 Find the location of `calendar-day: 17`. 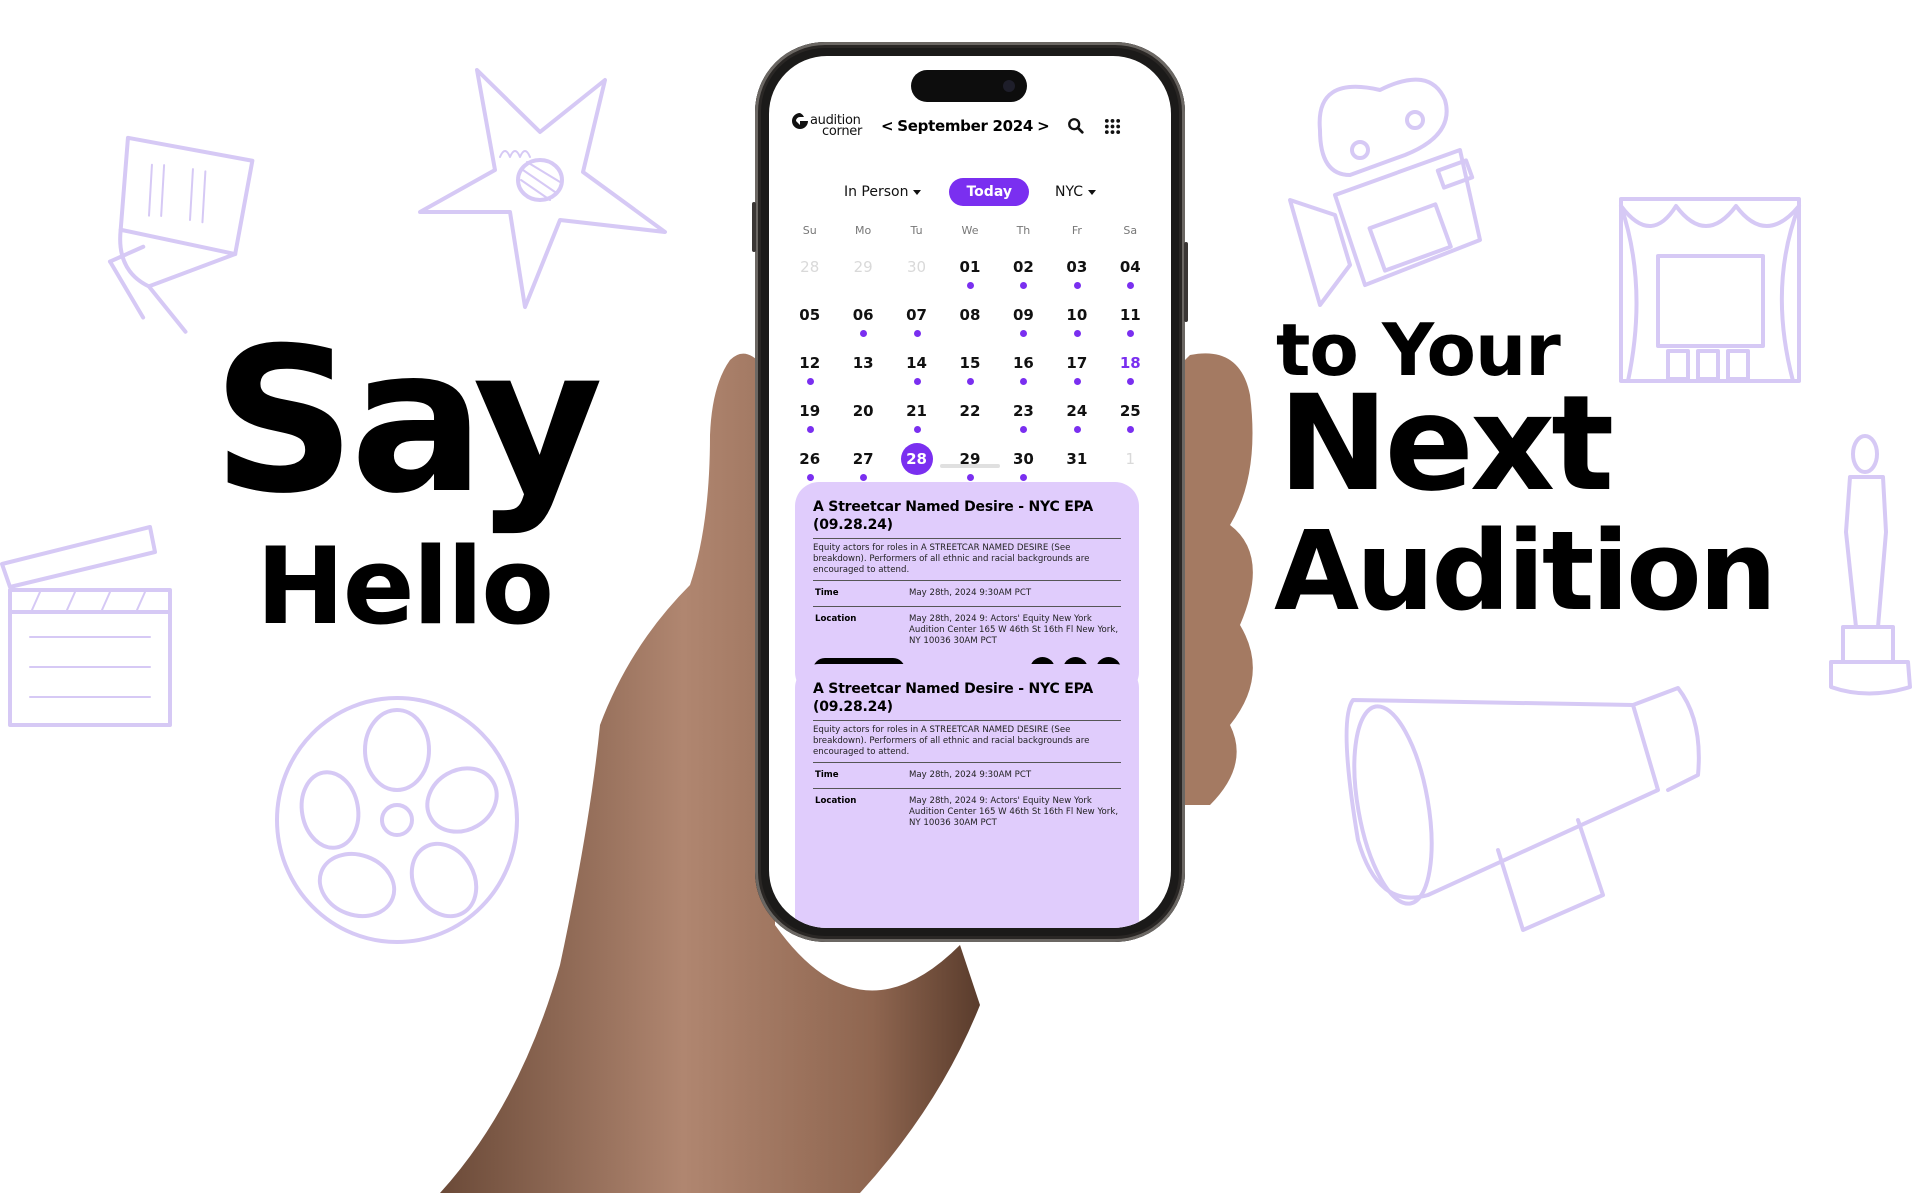

calendar-day: 17 is located at coordinates (1076, 362).